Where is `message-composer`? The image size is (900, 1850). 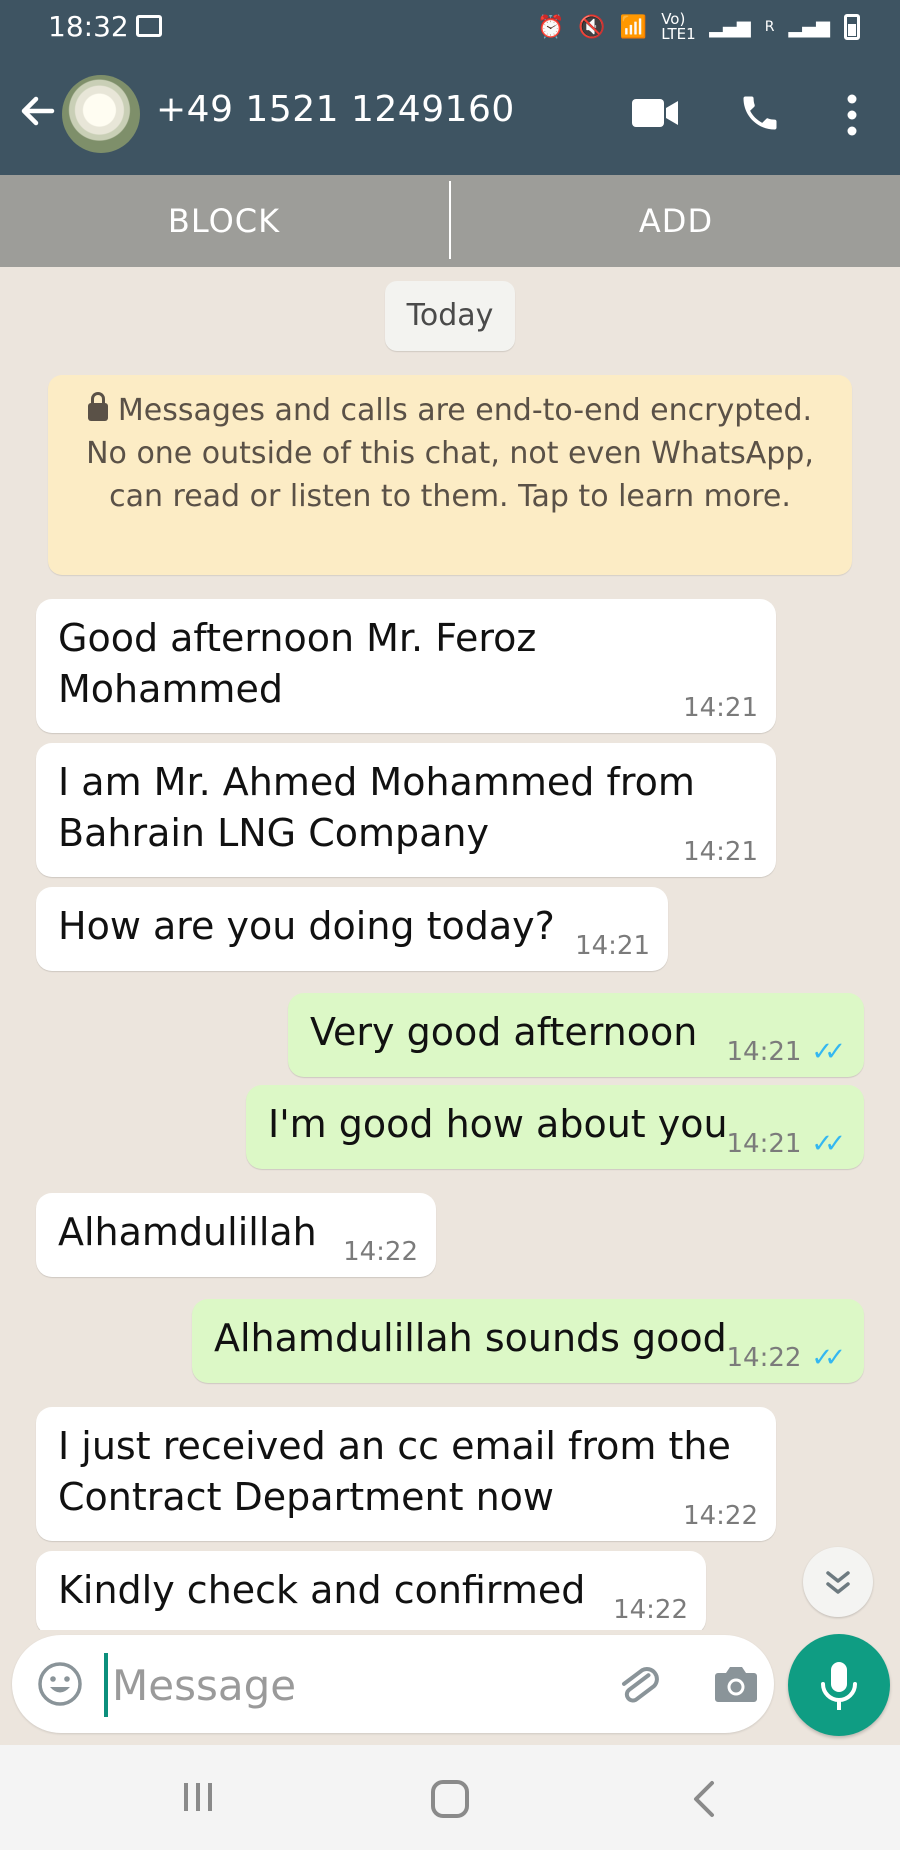 message-composer is located at coordinates (393, 1684).